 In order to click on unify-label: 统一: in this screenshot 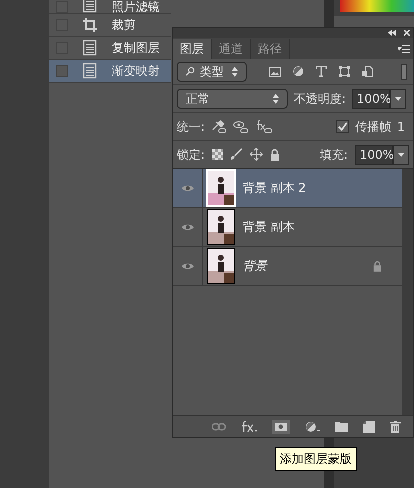, I will do `click(191, 127)`.